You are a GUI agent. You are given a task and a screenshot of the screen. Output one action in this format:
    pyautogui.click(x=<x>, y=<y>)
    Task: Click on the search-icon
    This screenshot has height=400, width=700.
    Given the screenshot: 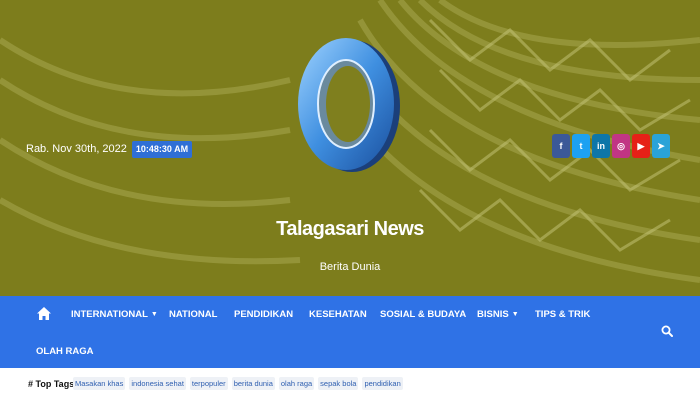 What is the action you would take?
    pyautogui.click(x=667, y=331)
    